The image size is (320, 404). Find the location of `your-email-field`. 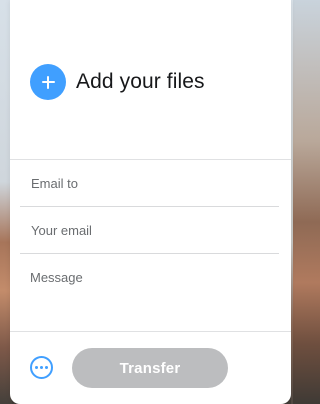

your-email-field is located at coordinates (149, 230).